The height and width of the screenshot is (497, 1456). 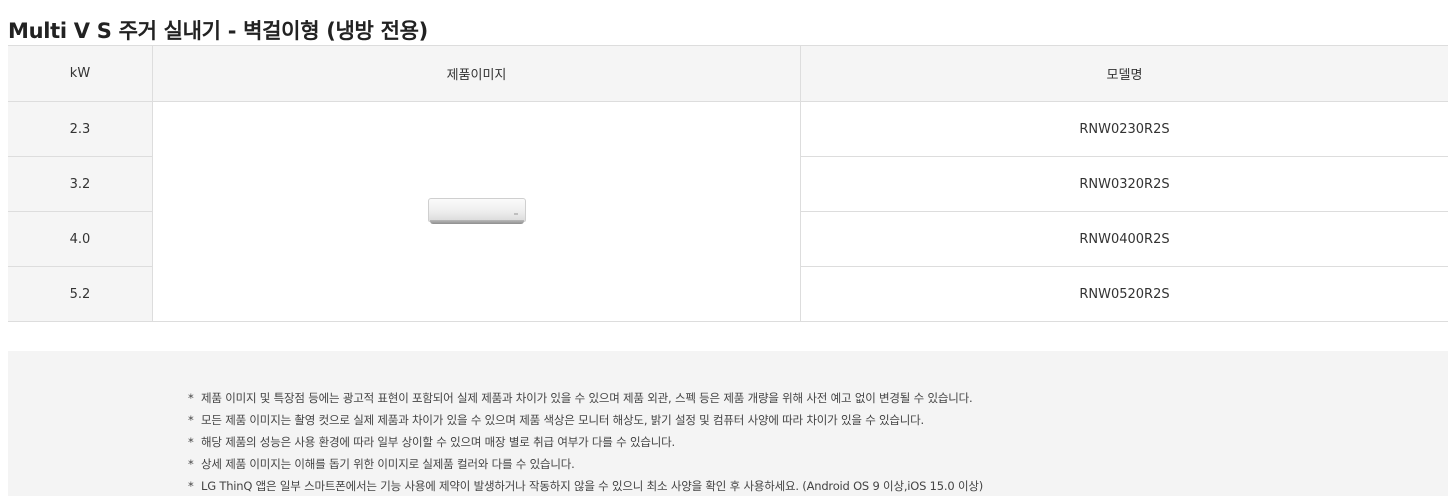 What do you see at coordinates (476, 73) in the screenshot?
I see `header-product-image: 제품이미지` at bounding box center [476, 73].